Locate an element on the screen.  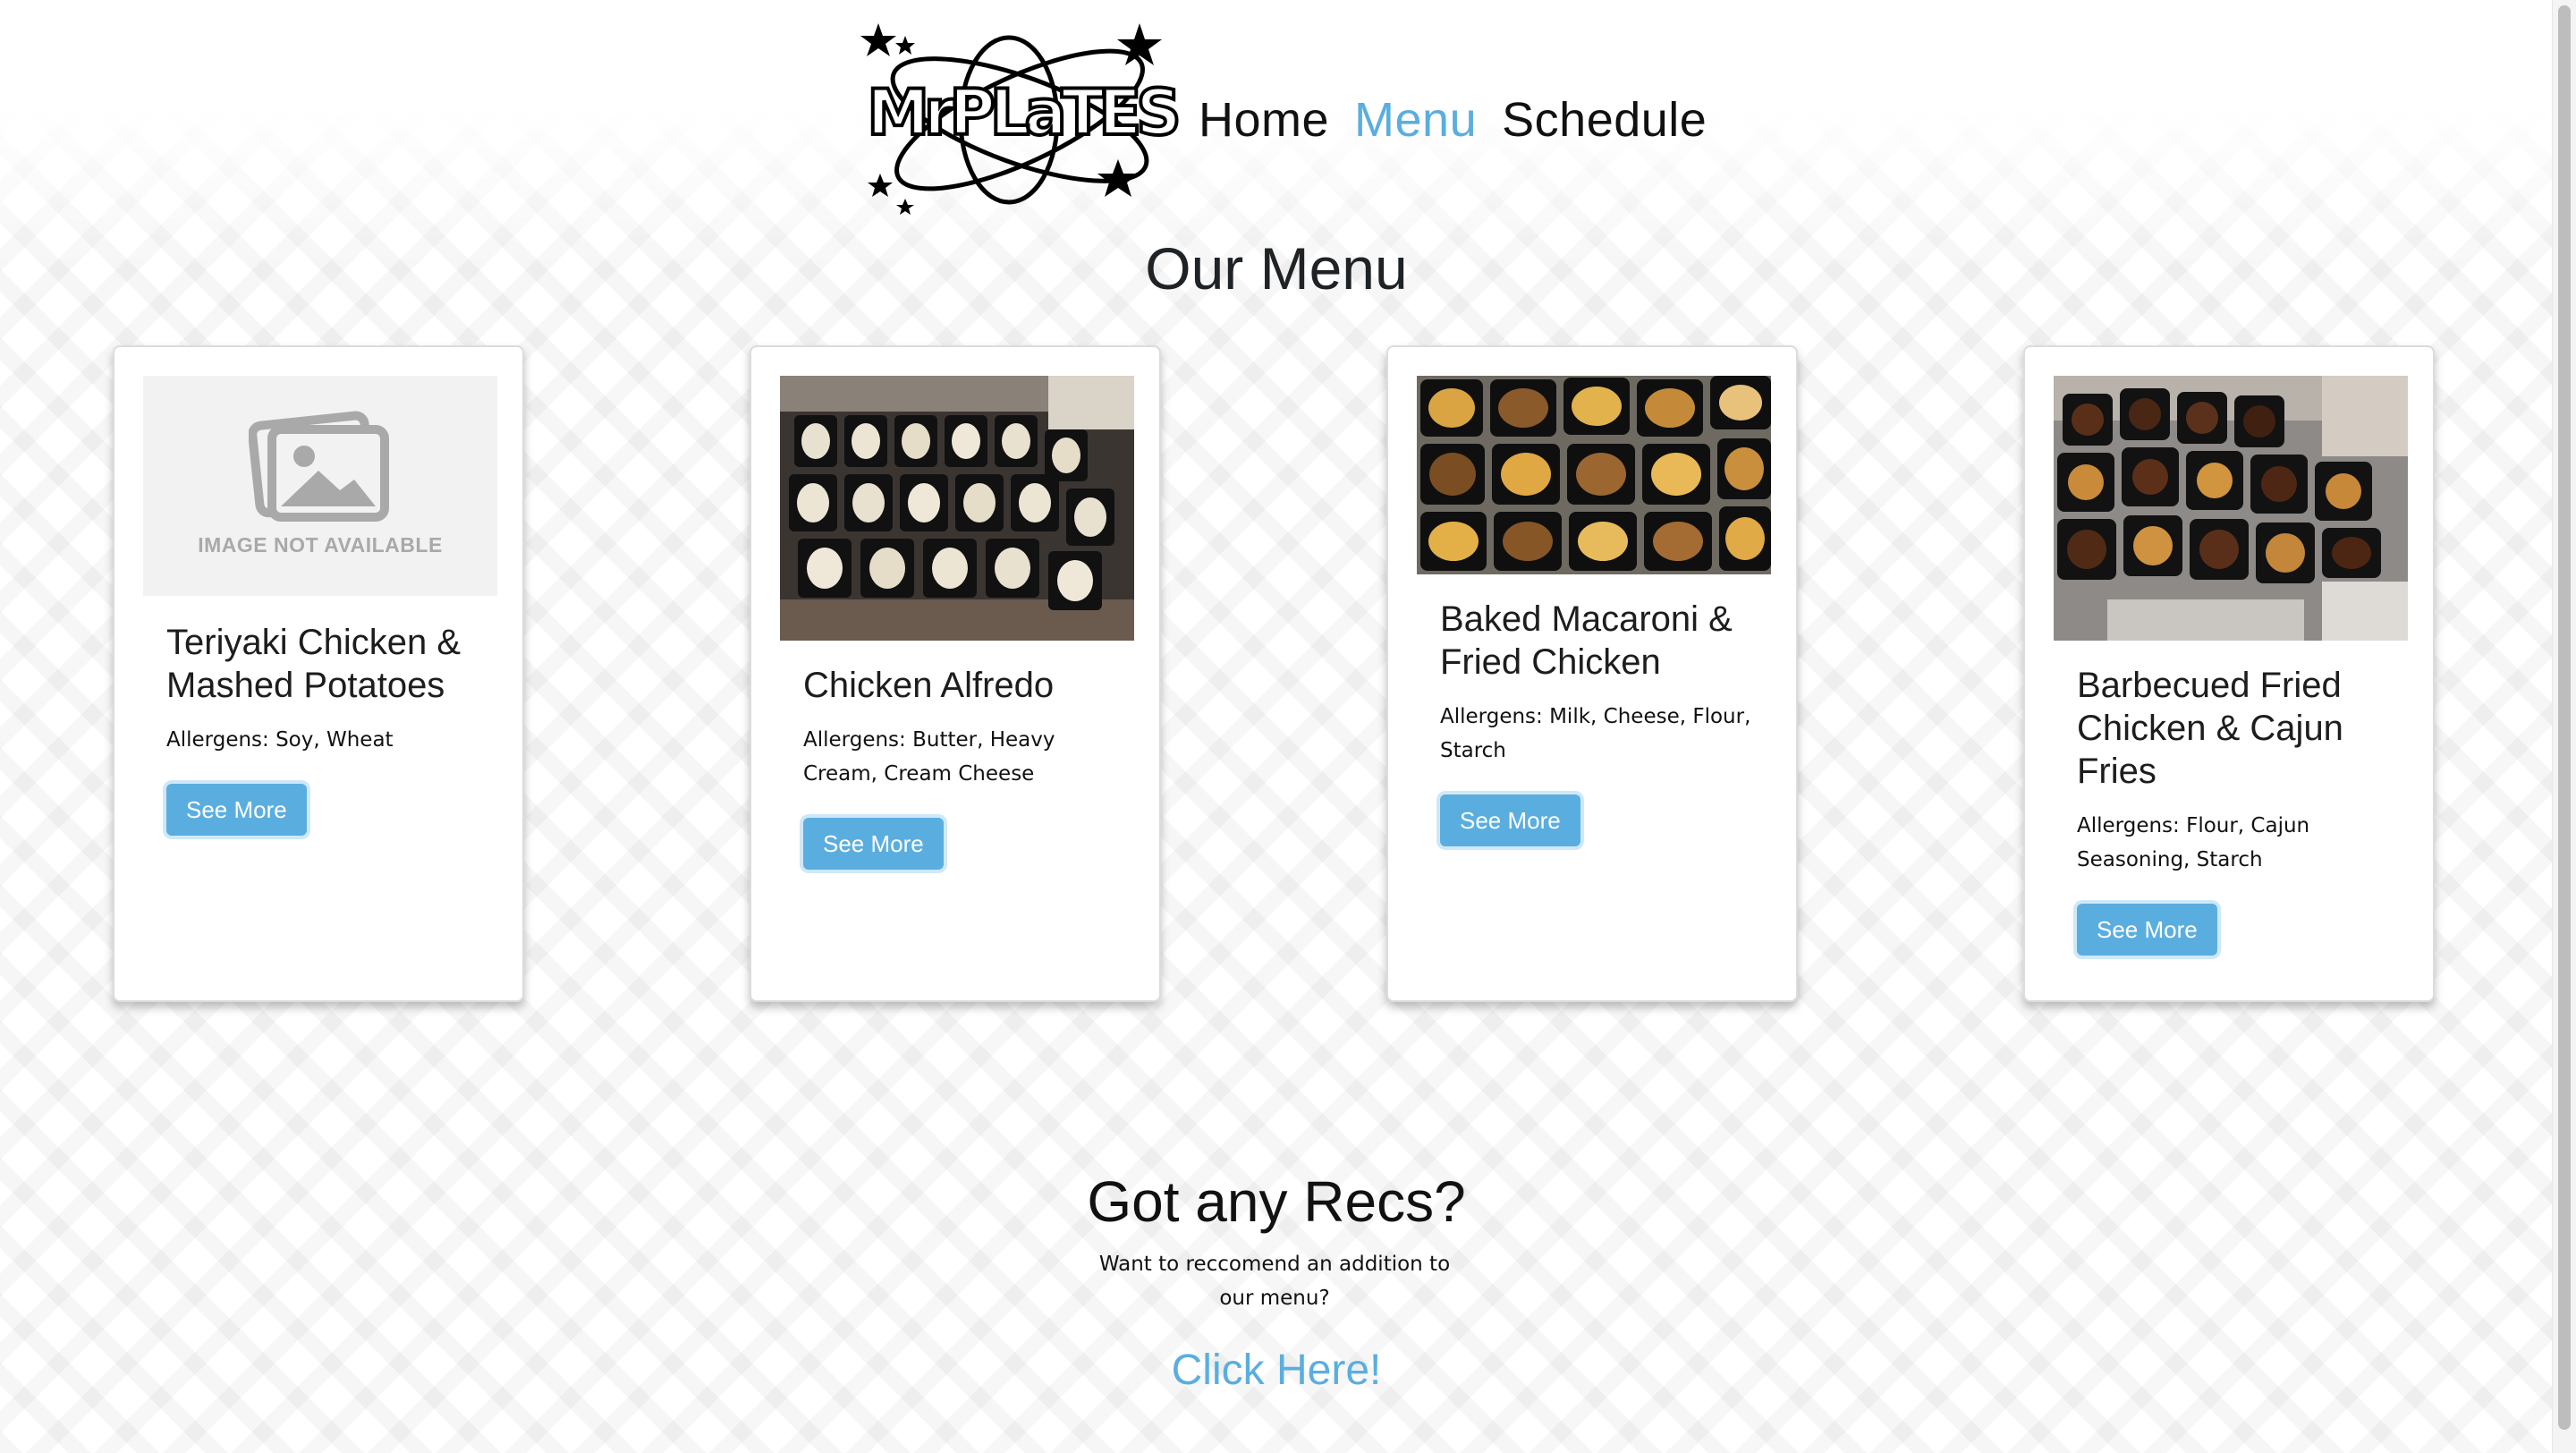
site-header: MrPLaTES Home Menu Schedule is located at coordinates (1283, 120).